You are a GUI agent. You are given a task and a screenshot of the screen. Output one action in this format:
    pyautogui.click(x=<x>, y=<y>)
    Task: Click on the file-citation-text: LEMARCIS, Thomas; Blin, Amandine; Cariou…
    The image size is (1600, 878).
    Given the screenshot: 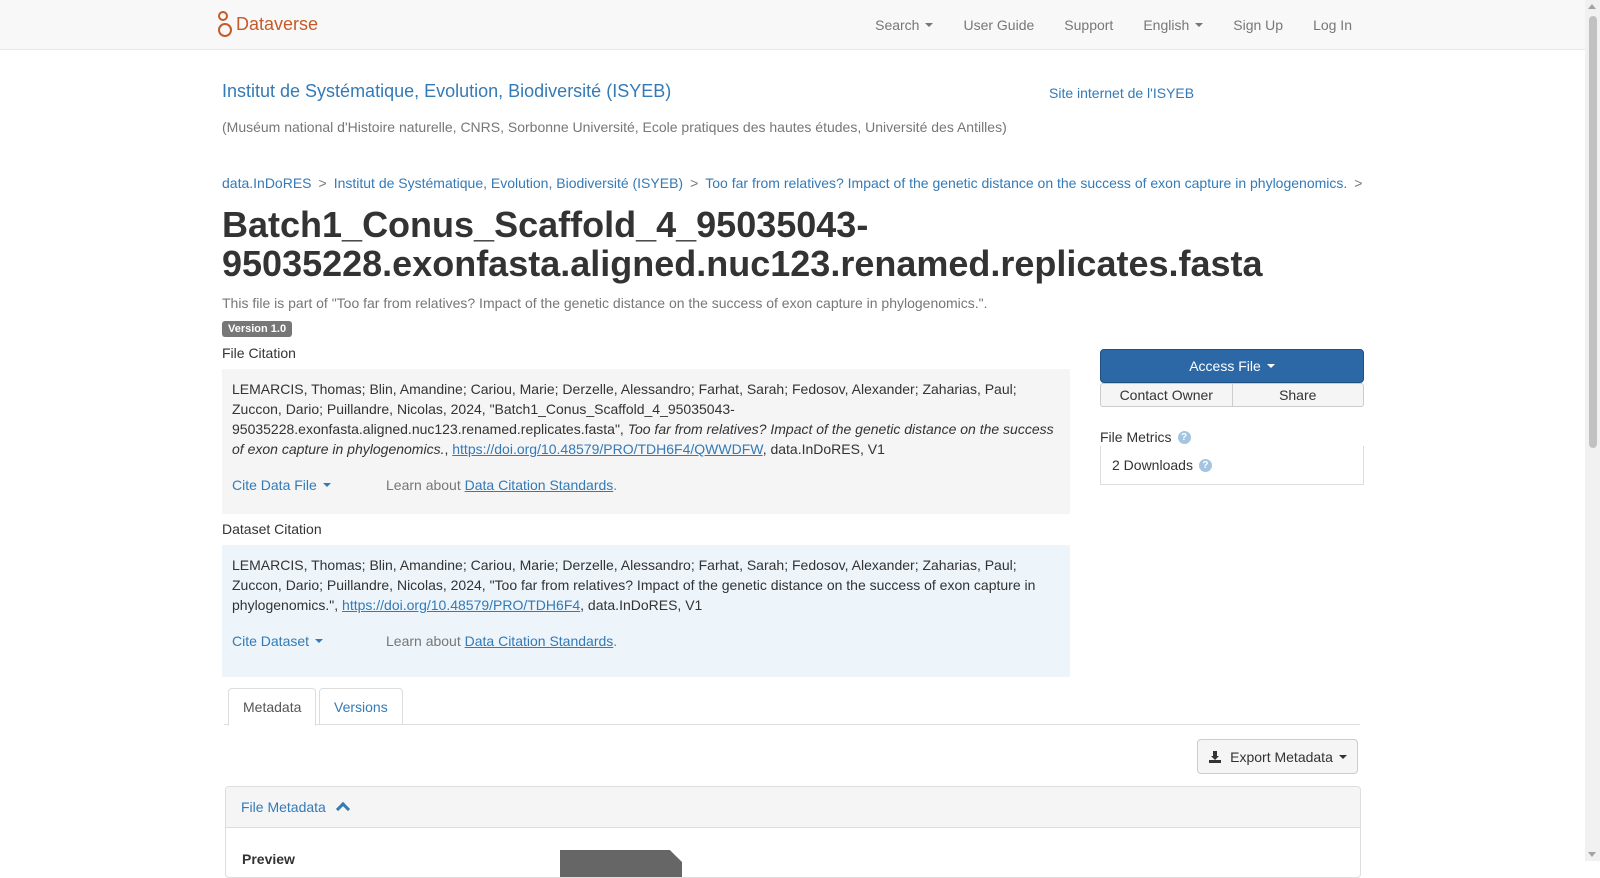 What is the action you would take?
    pyautogui.click(x=646, y=419)
    